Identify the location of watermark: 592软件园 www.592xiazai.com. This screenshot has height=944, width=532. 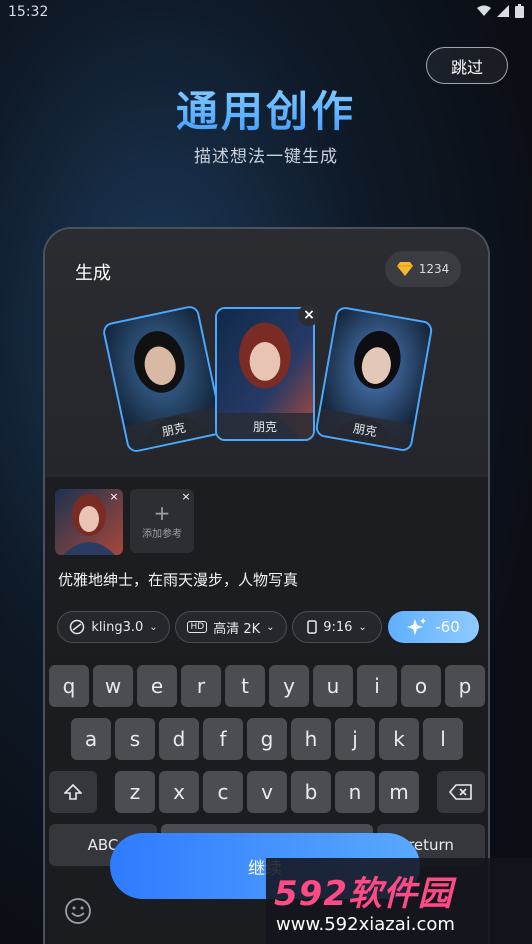
(399, 901).